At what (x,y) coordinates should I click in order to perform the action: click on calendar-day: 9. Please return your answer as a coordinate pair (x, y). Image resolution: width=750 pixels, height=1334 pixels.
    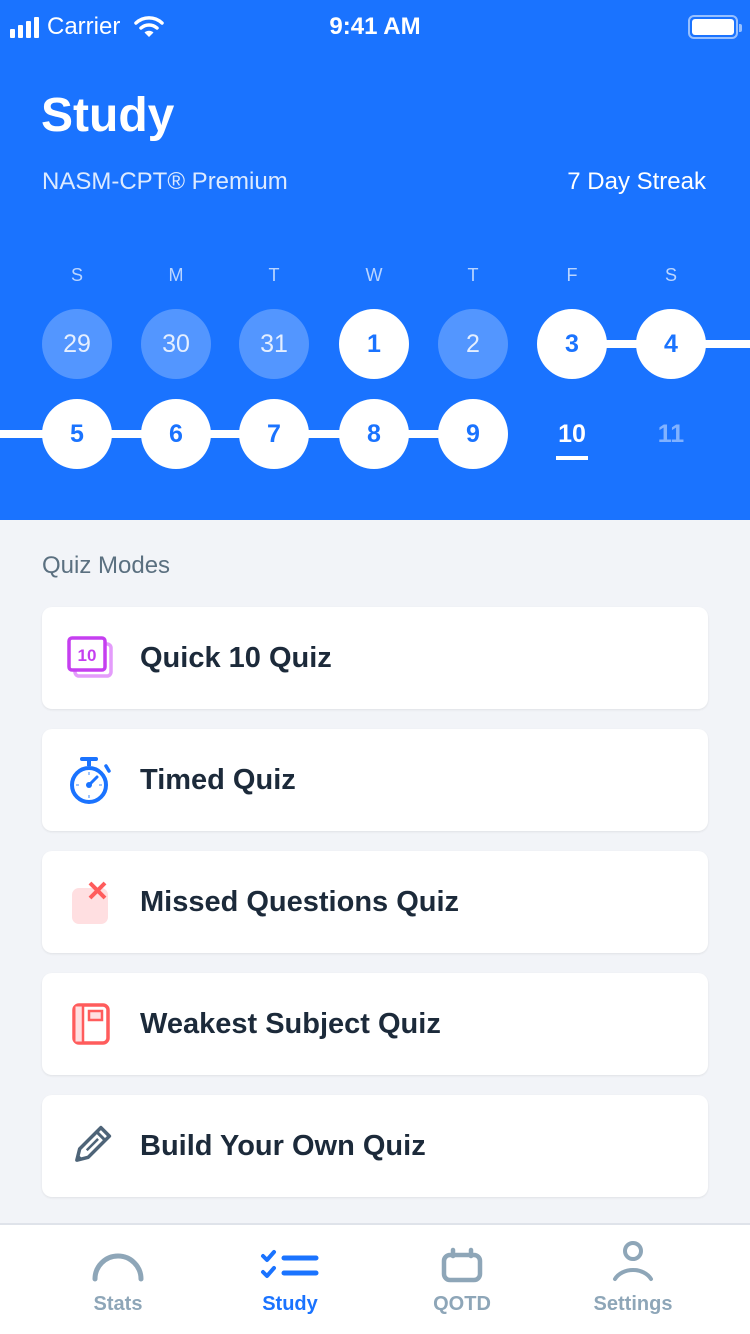
    Looking at the image, I should click on (473, 434).